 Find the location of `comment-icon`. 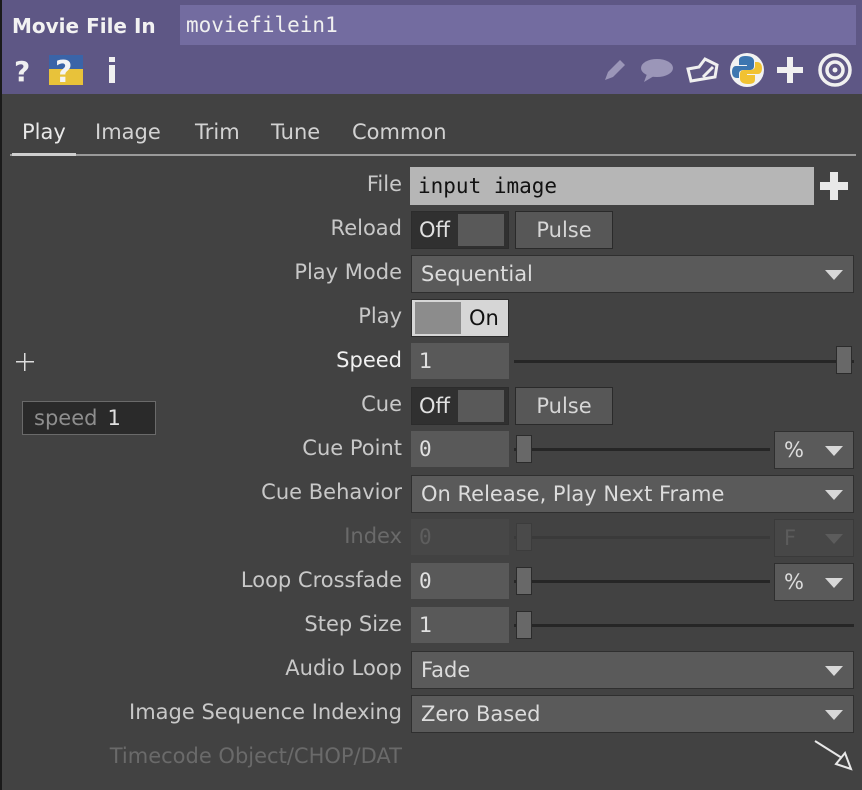

comment-icon is located at coordinates (657, 70).